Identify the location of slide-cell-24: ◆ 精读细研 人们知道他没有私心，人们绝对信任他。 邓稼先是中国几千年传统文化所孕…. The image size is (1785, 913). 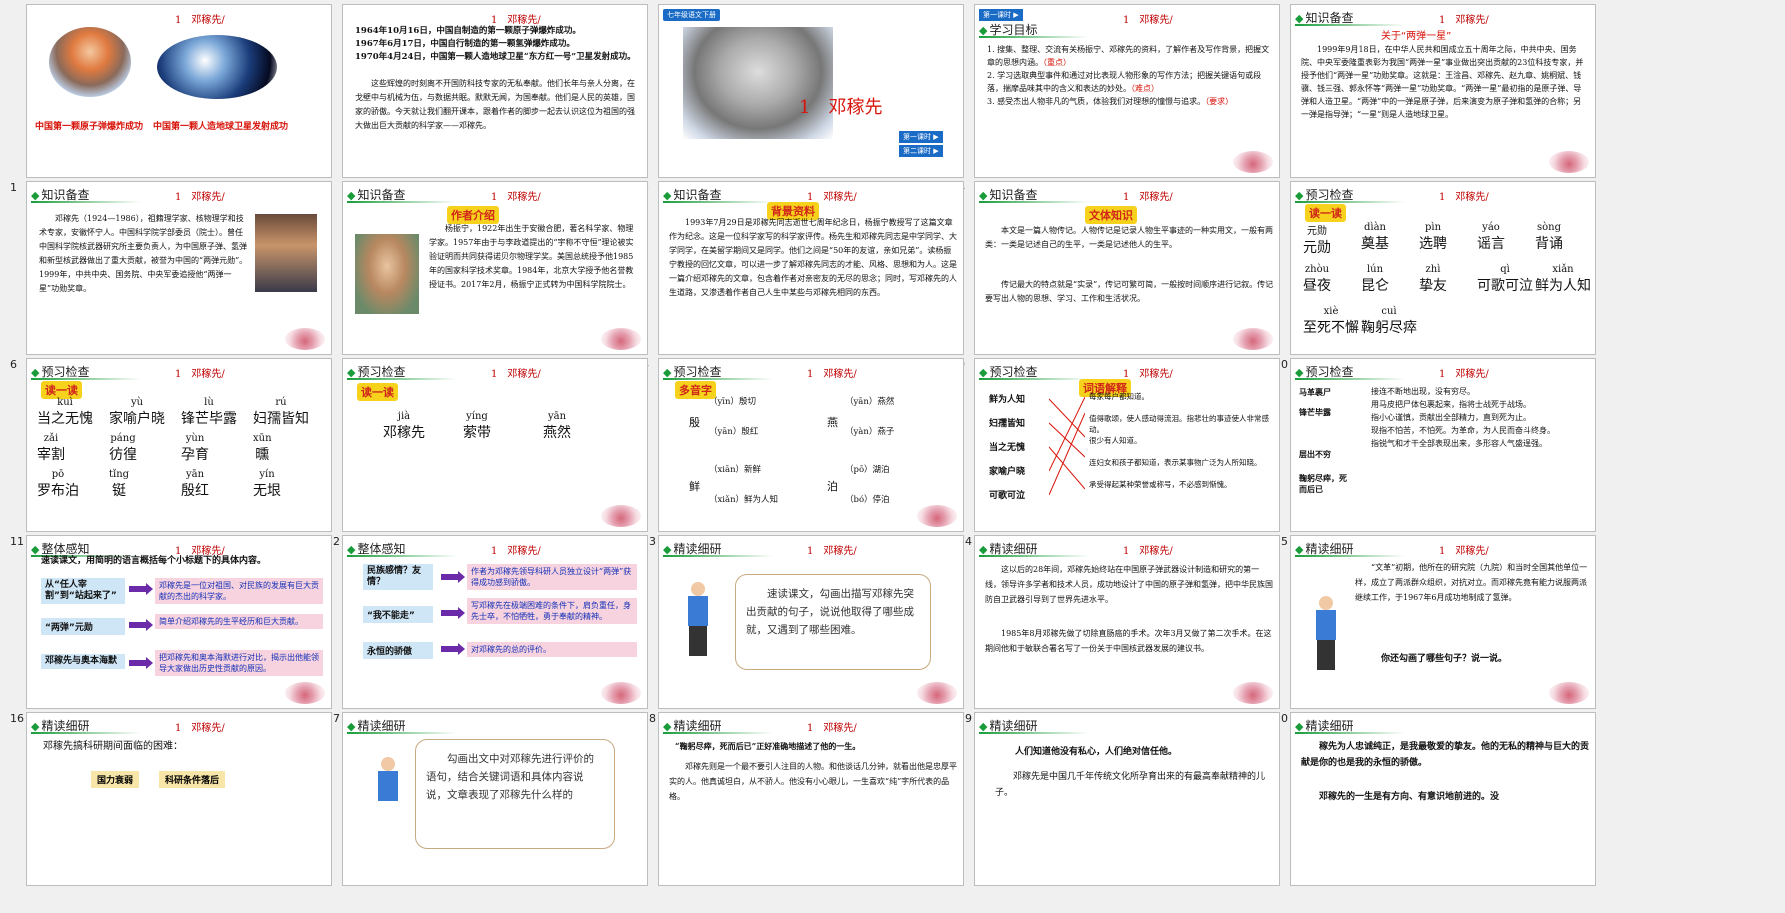
(1114, 808).